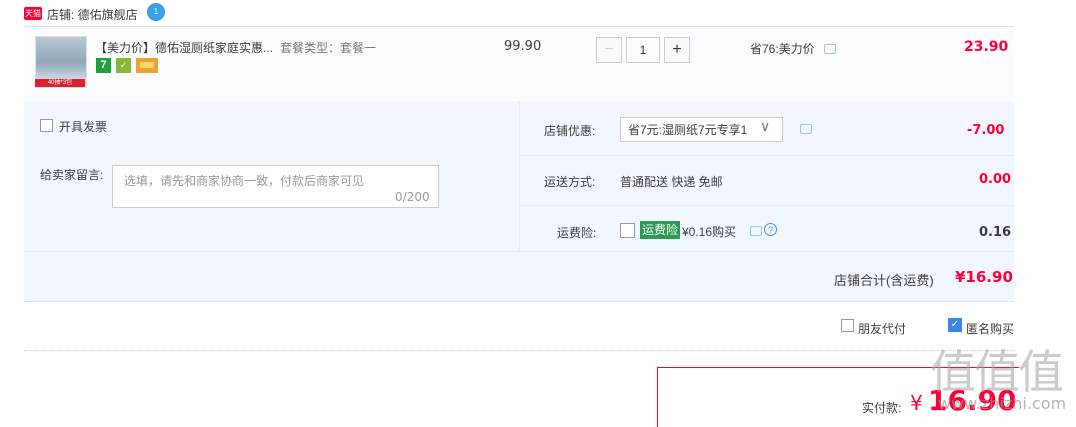 This screenshot has height=427, width=1076. I want to click on seller-message-placeholder: 选填，请先和商家协商一致，付款后商家可见, so click(244, 181).